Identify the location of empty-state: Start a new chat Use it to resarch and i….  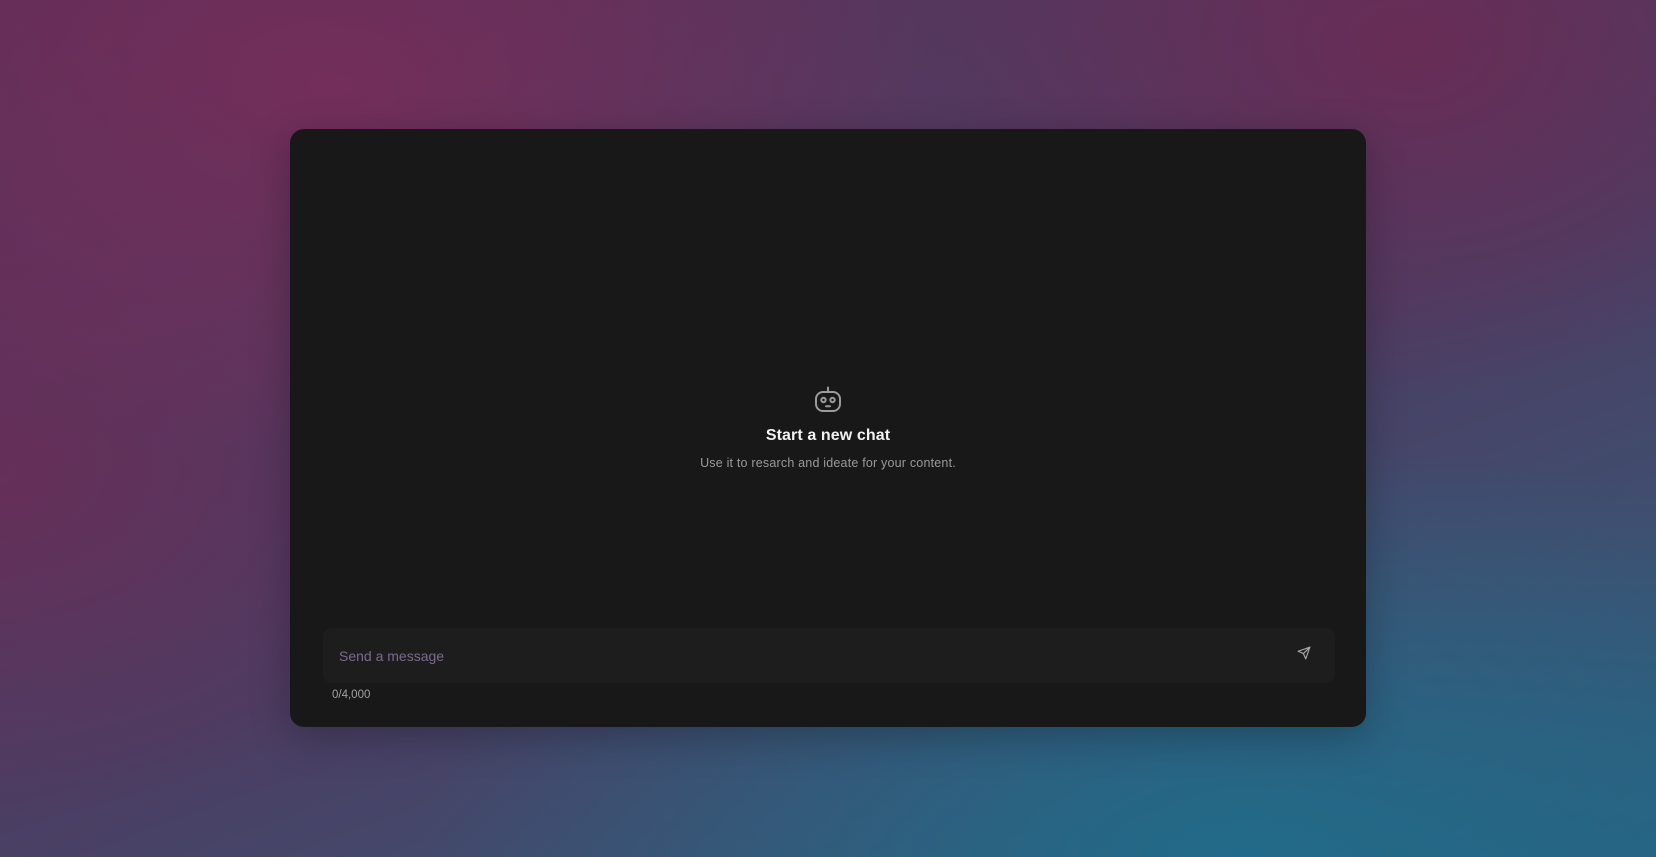
(828, 427).